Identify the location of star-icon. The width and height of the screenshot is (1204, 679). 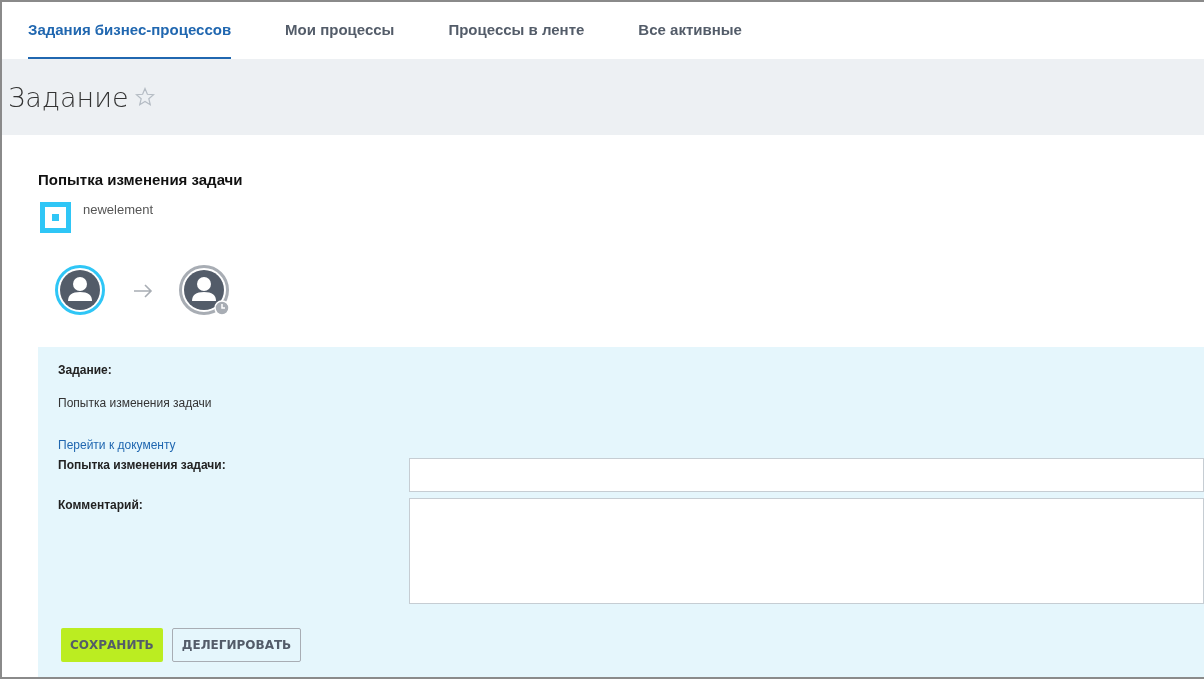
(144, 97).